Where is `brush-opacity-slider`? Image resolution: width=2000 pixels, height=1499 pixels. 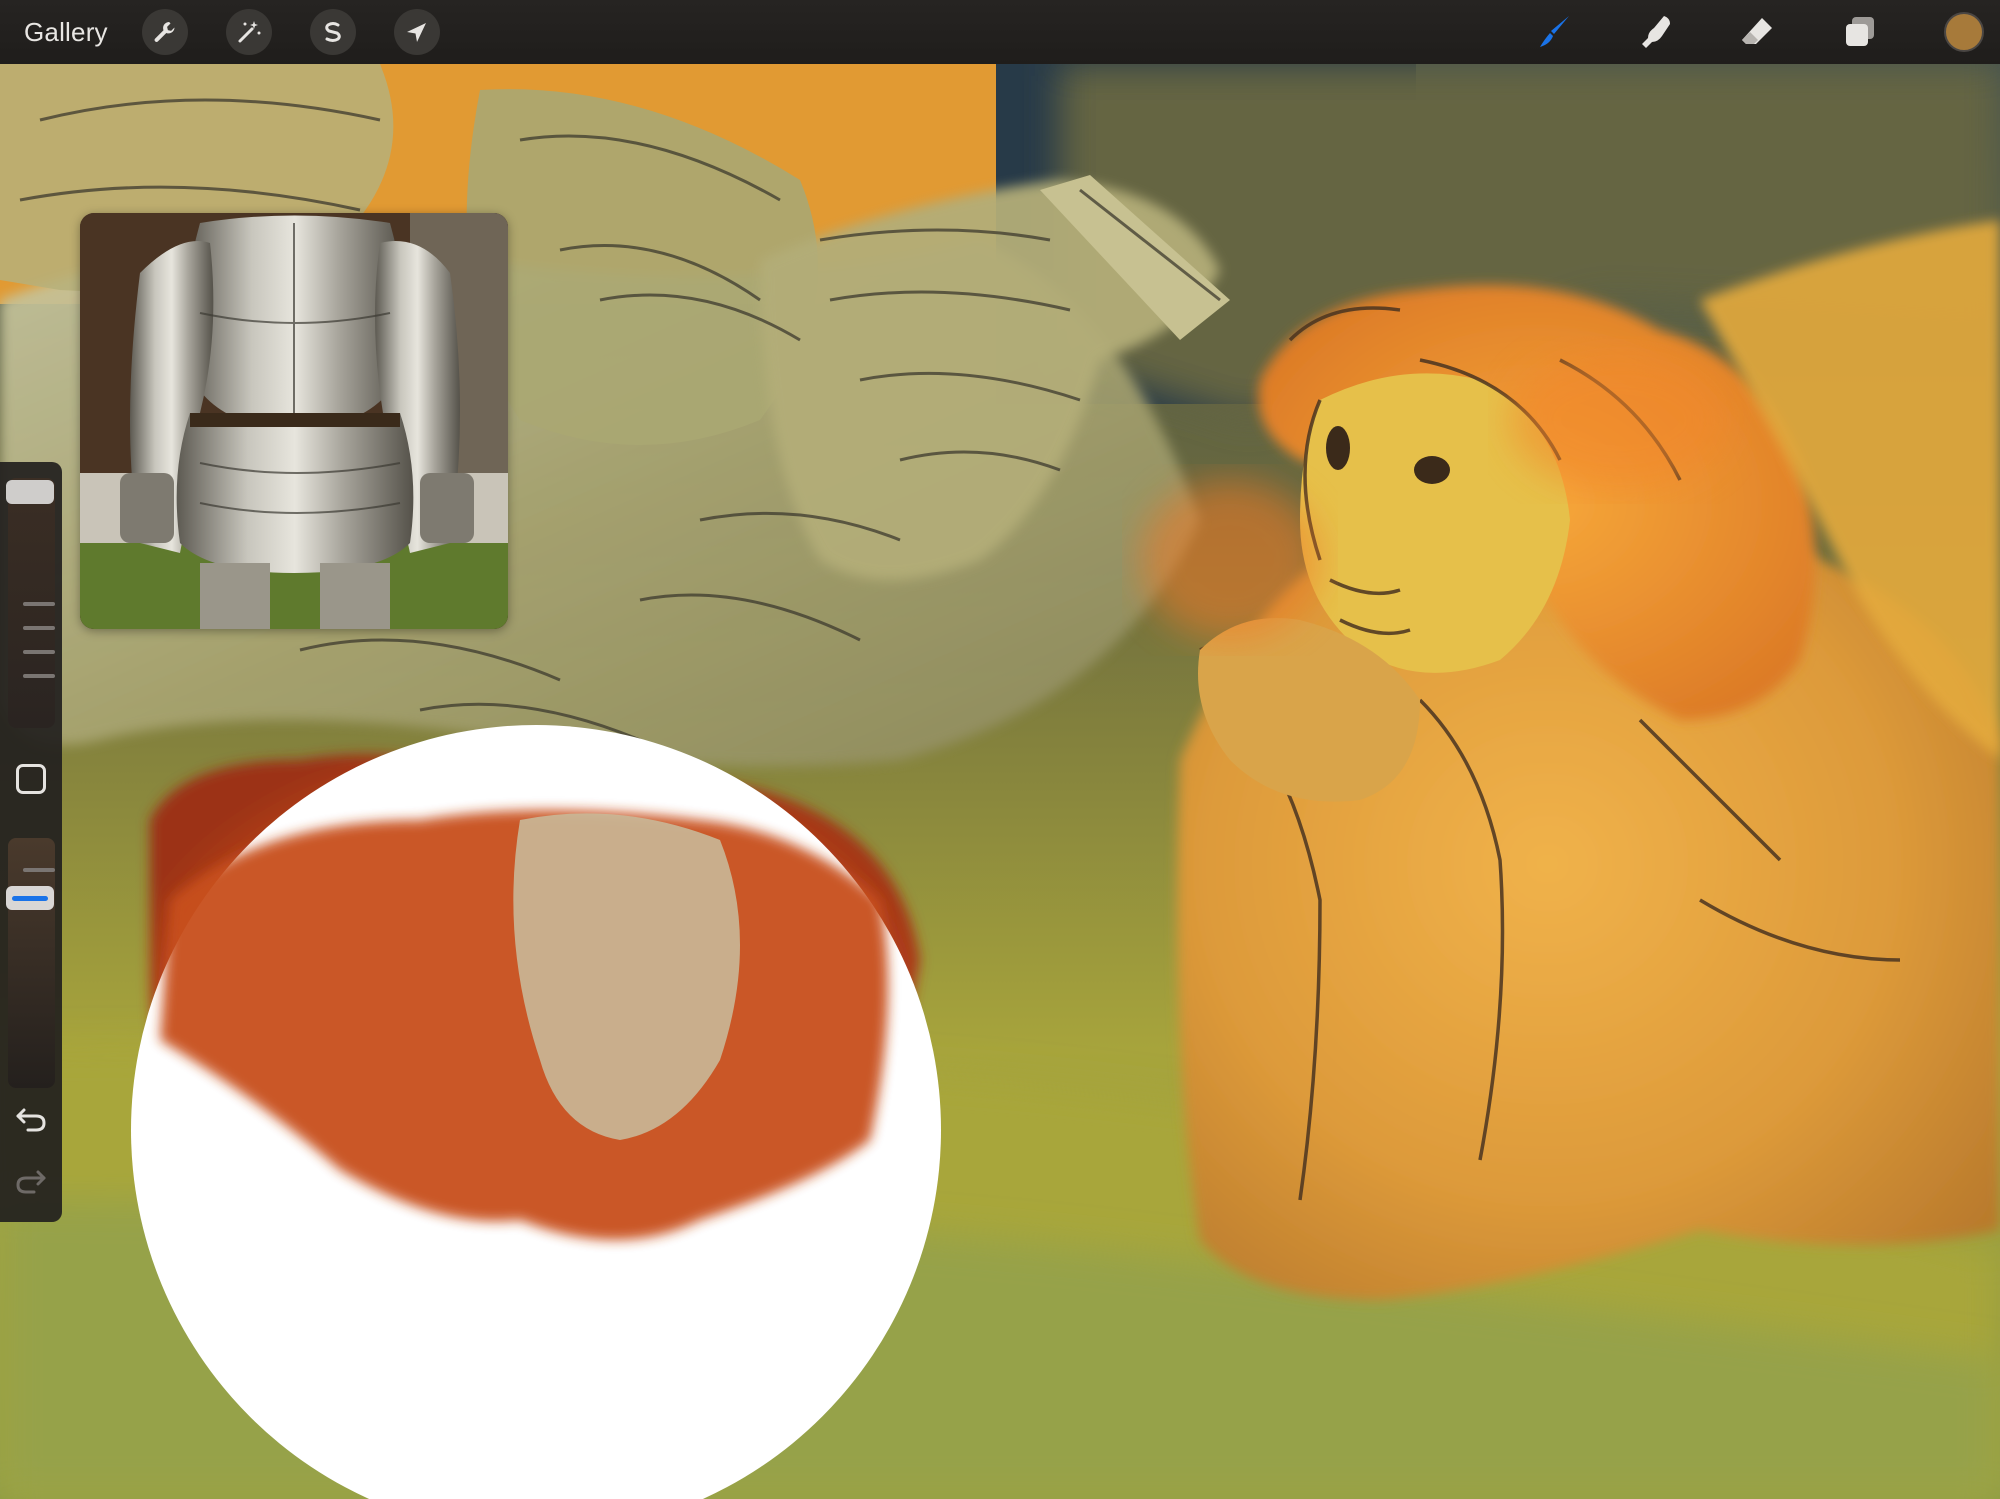
brush-opacity-slider is located at coordinates (31, 963).